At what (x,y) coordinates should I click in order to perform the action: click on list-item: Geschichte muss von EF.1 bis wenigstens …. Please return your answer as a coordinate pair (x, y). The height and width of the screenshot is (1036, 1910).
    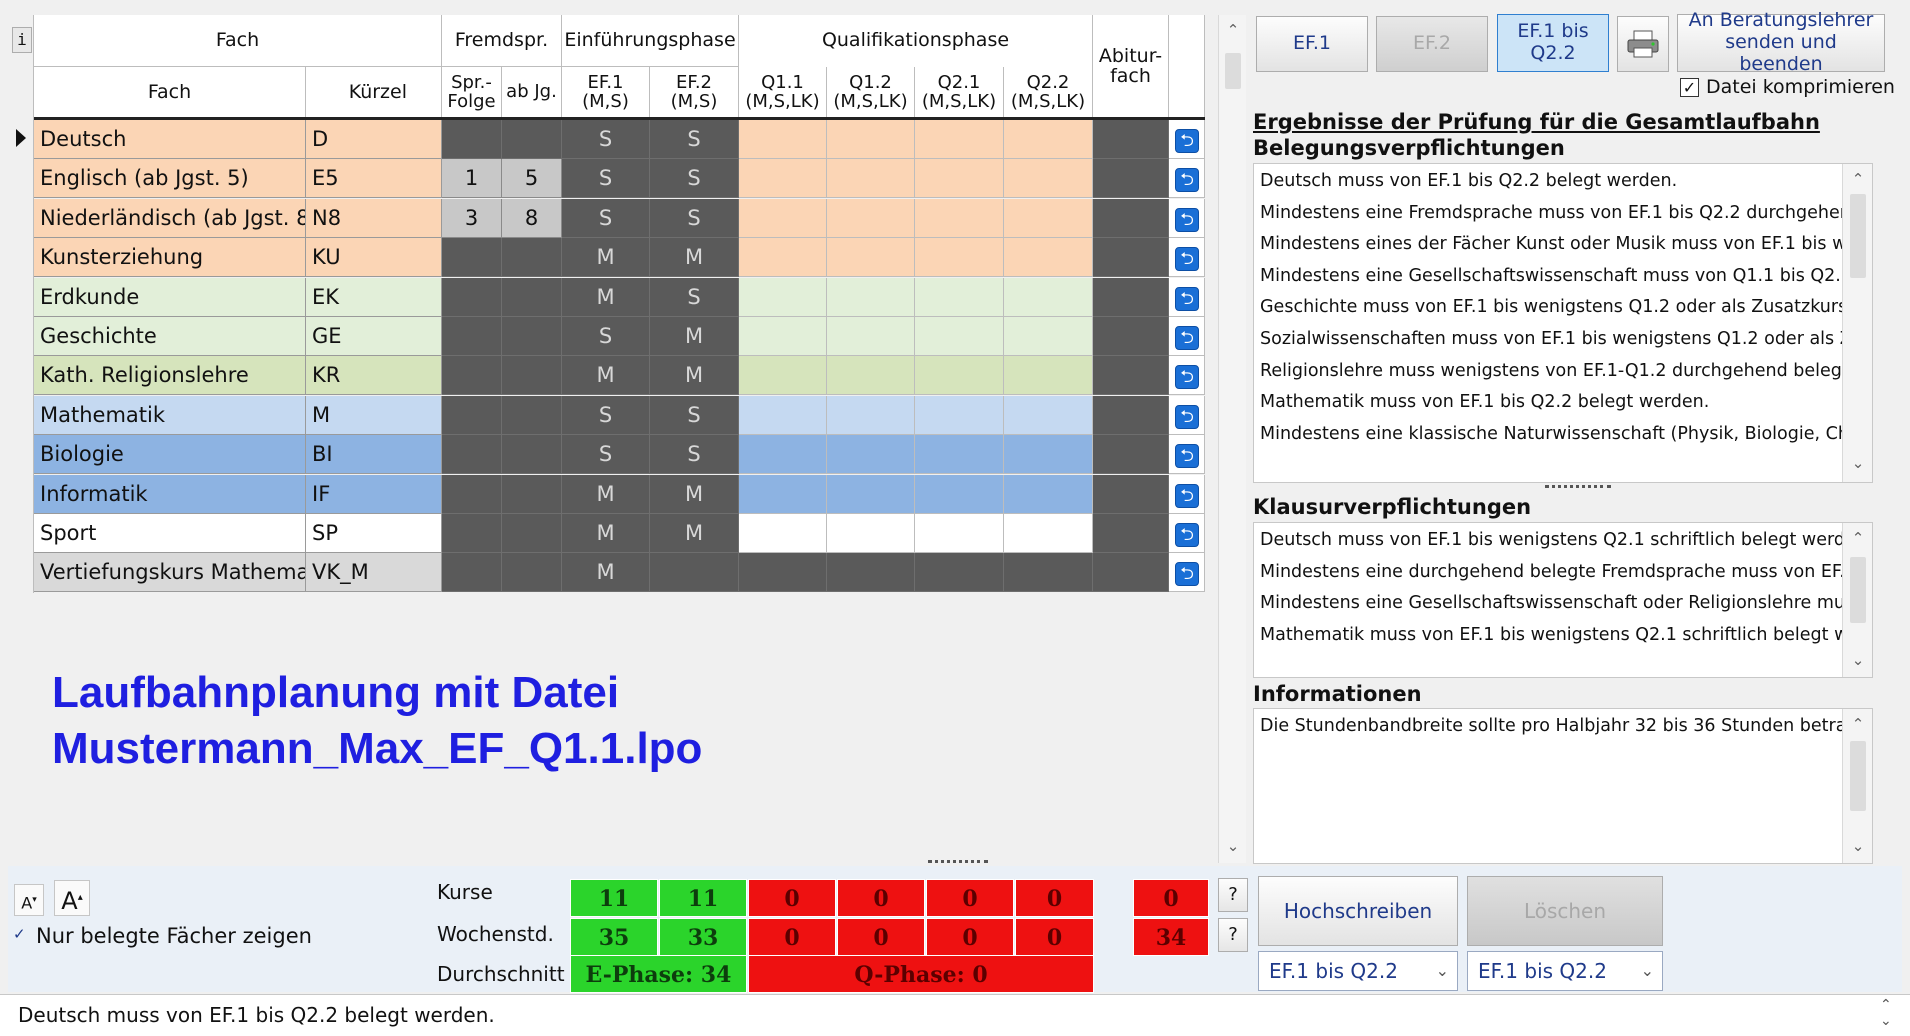
    Looking at the image, I should click on (1563, 308).